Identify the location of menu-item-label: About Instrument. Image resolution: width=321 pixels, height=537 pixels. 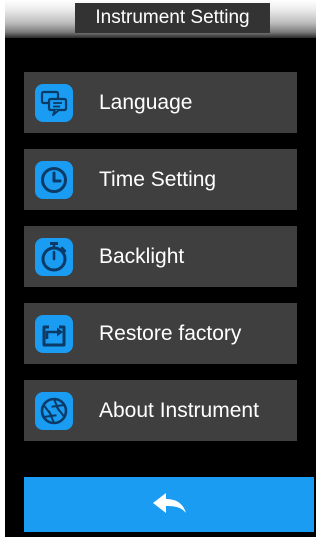
(179, 410).